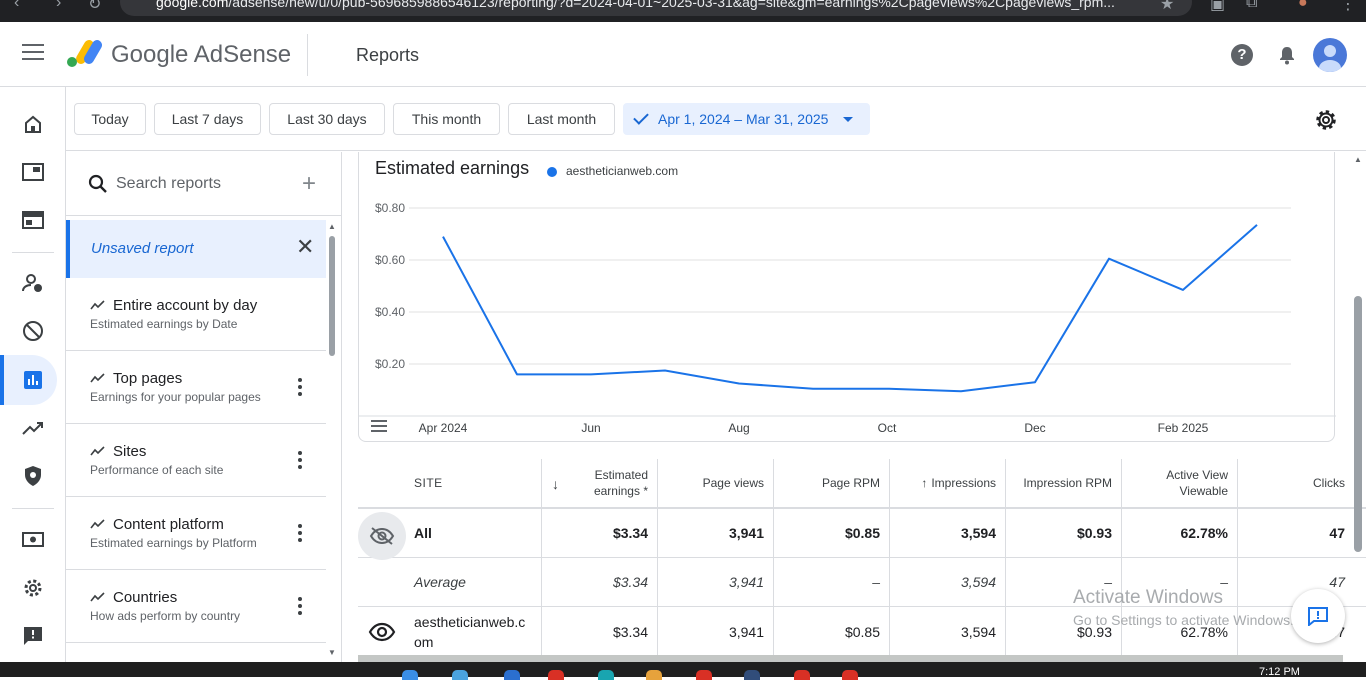  What do you see at coordinates (1279, 672) in the screenshot?
I see `taskbar-clock: 7:12 PM` at bounding box center [1279, 672].